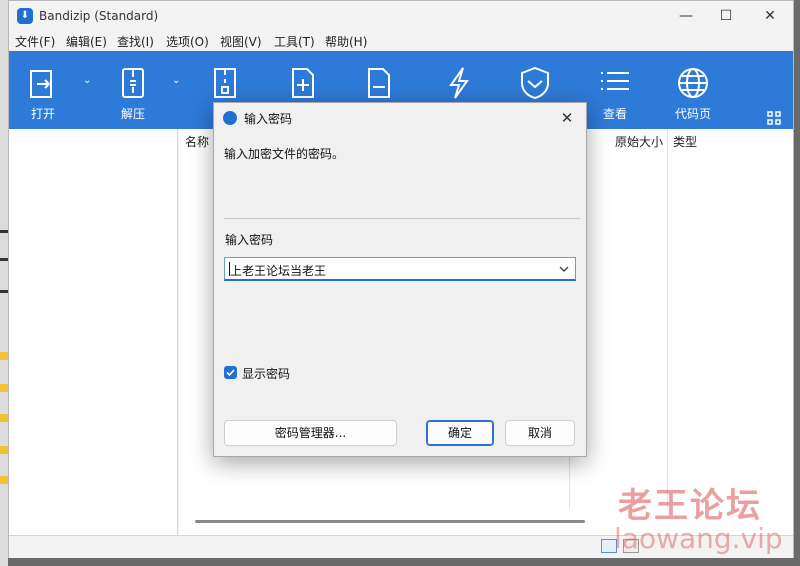 The width and height of the screenshot is (800, 566). I want to click on toolbar-open-button: 打开, so click(43, 90).